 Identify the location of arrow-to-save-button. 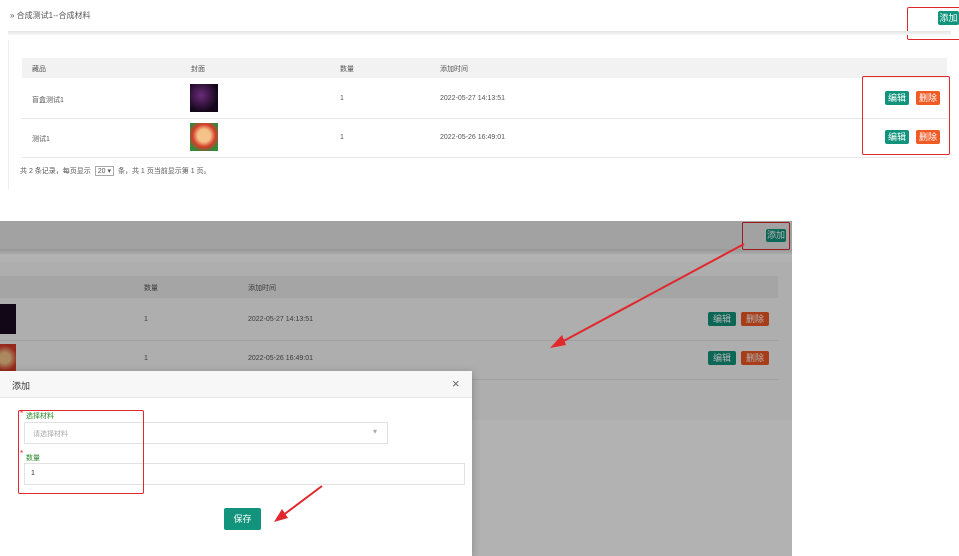
(298, 503).